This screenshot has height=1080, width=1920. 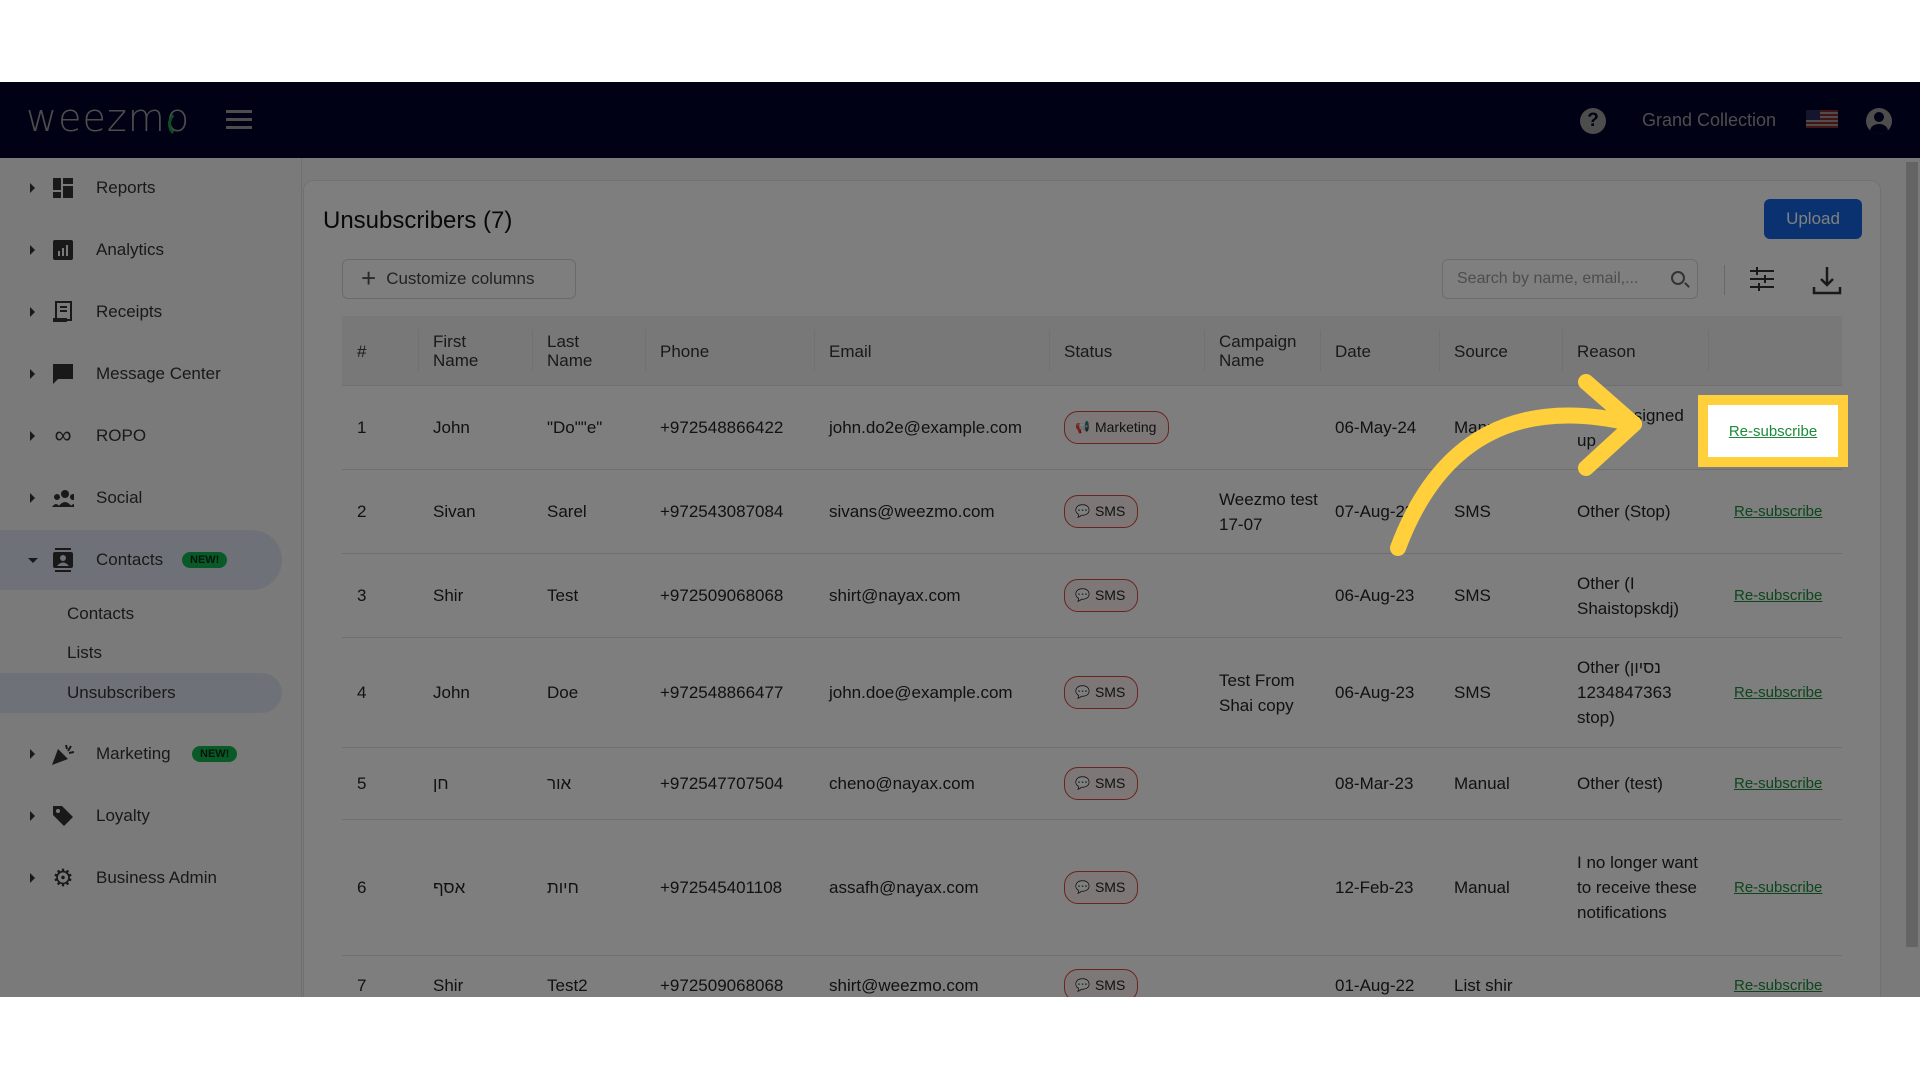 What do you see at coordinates (1375, 511) in the screenshot?
I see `cell-date: 07-Aug-23` at bounding box center [1375, 511].